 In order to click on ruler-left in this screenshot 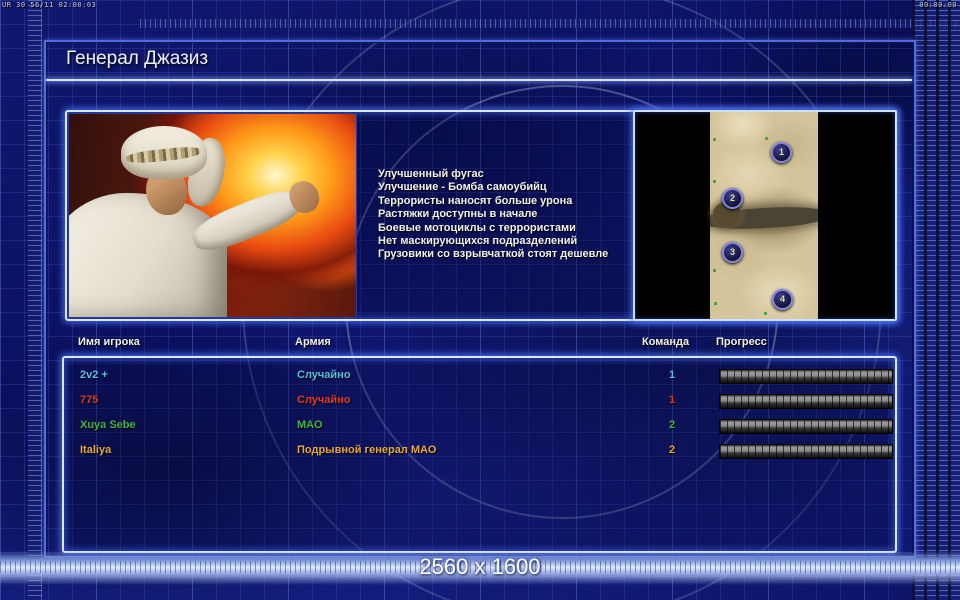, I will do `click(35, 300)`.